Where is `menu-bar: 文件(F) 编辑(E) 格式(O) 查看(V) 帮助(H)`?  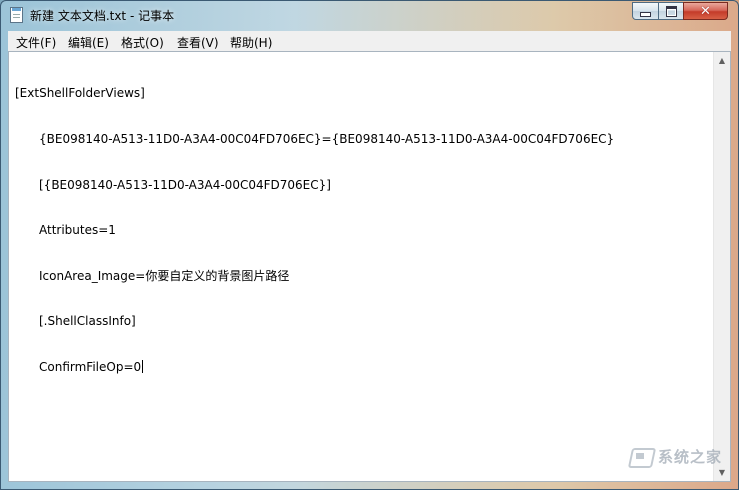
menu-bar: 文件(F) 编辑(E) 格式(O) 查看(V) 帮助(H) is located at coordinates (369, 41).